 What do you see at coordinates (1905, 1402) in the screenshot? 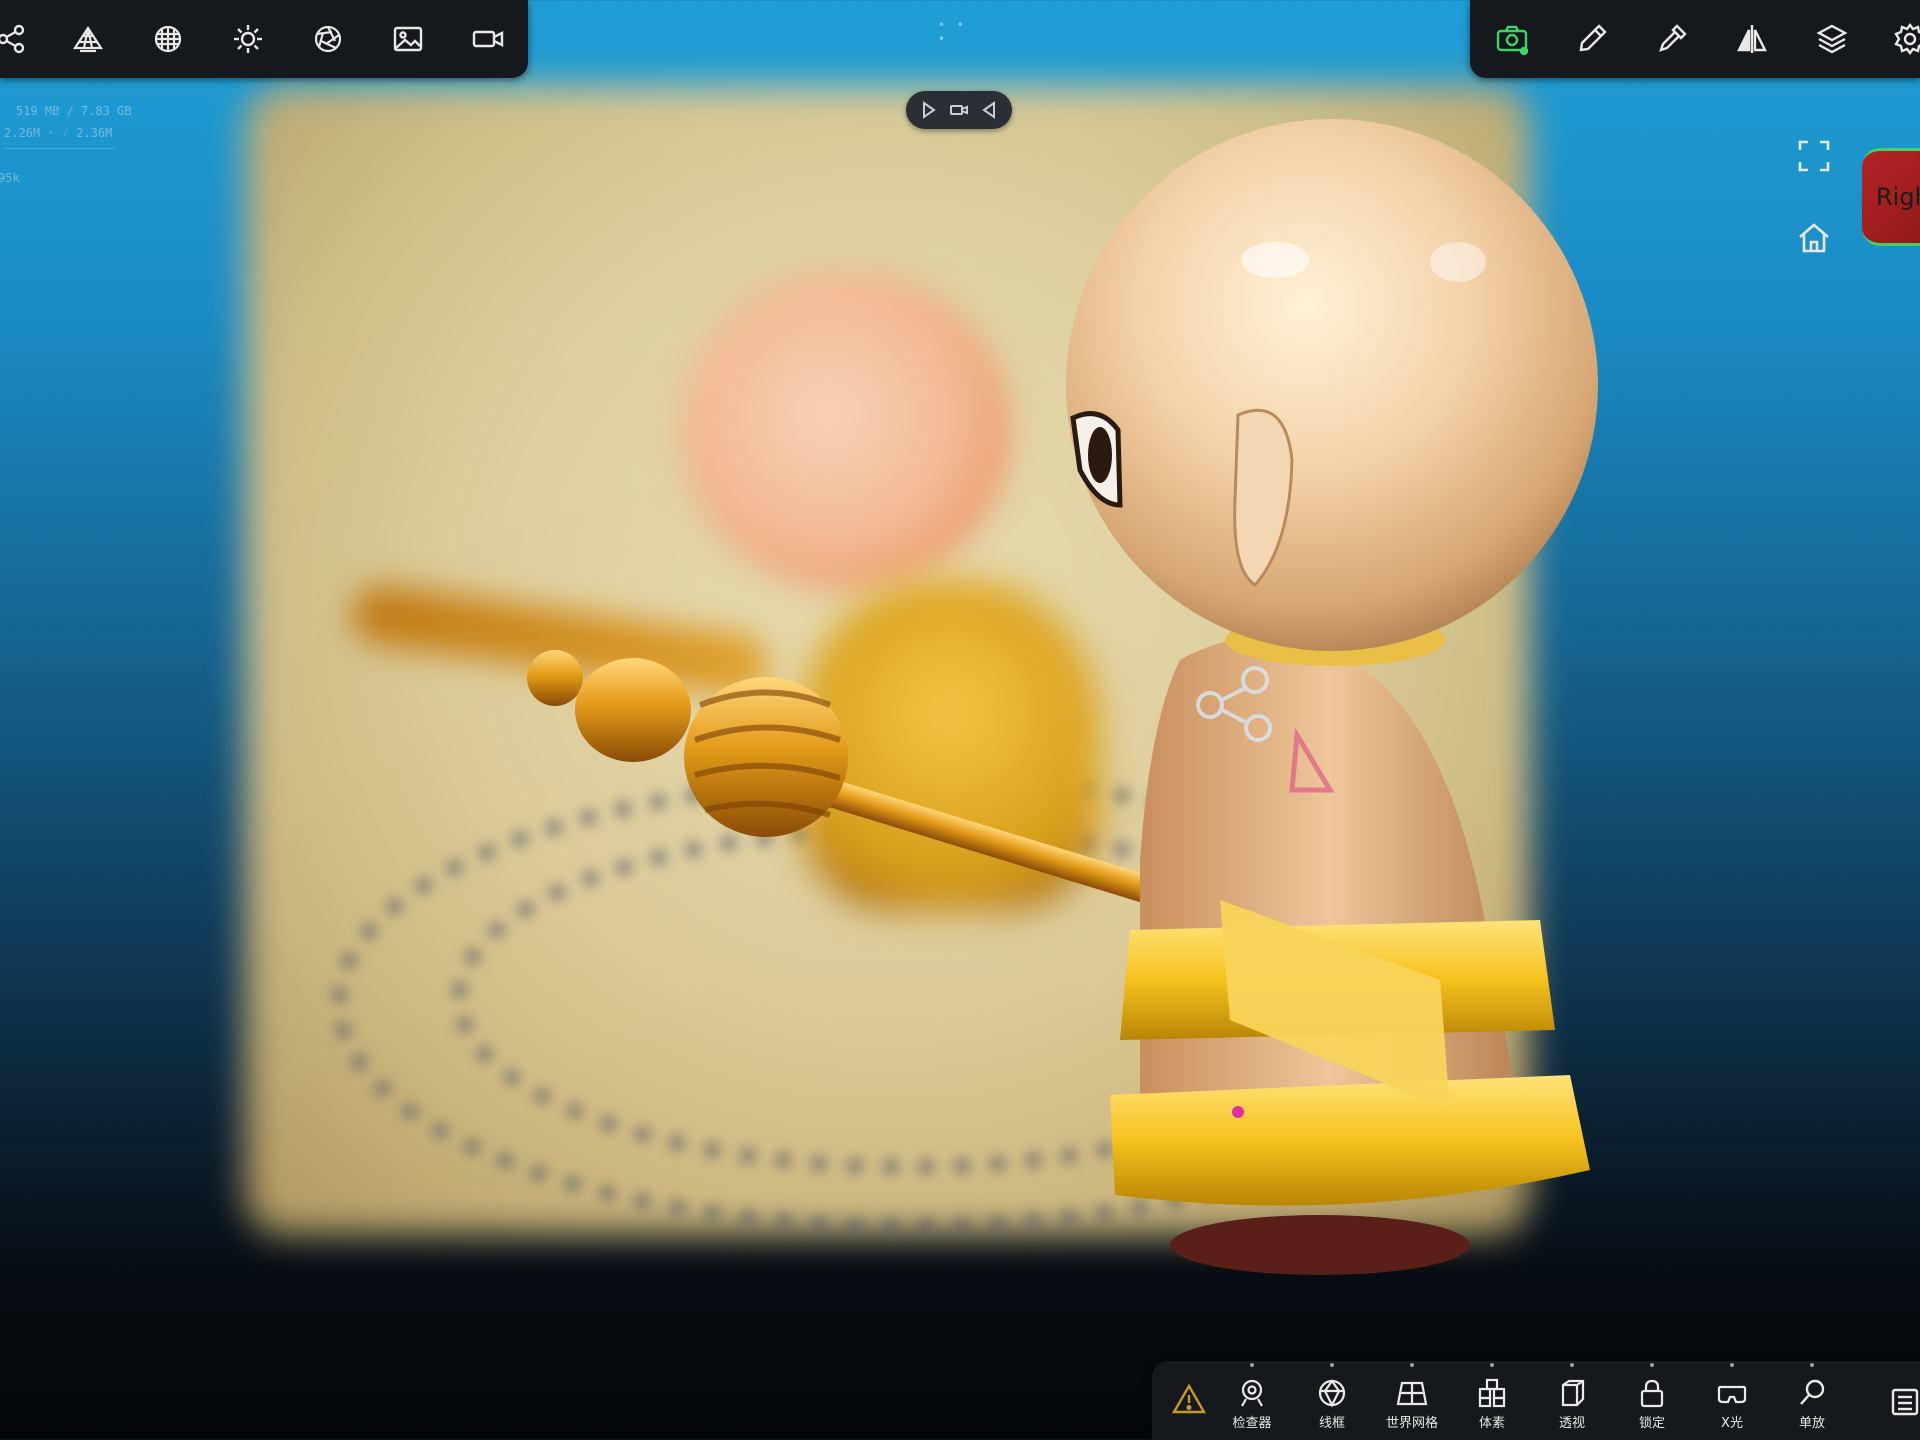
I see `menu-icon` at bounding box center [1905, 1402].